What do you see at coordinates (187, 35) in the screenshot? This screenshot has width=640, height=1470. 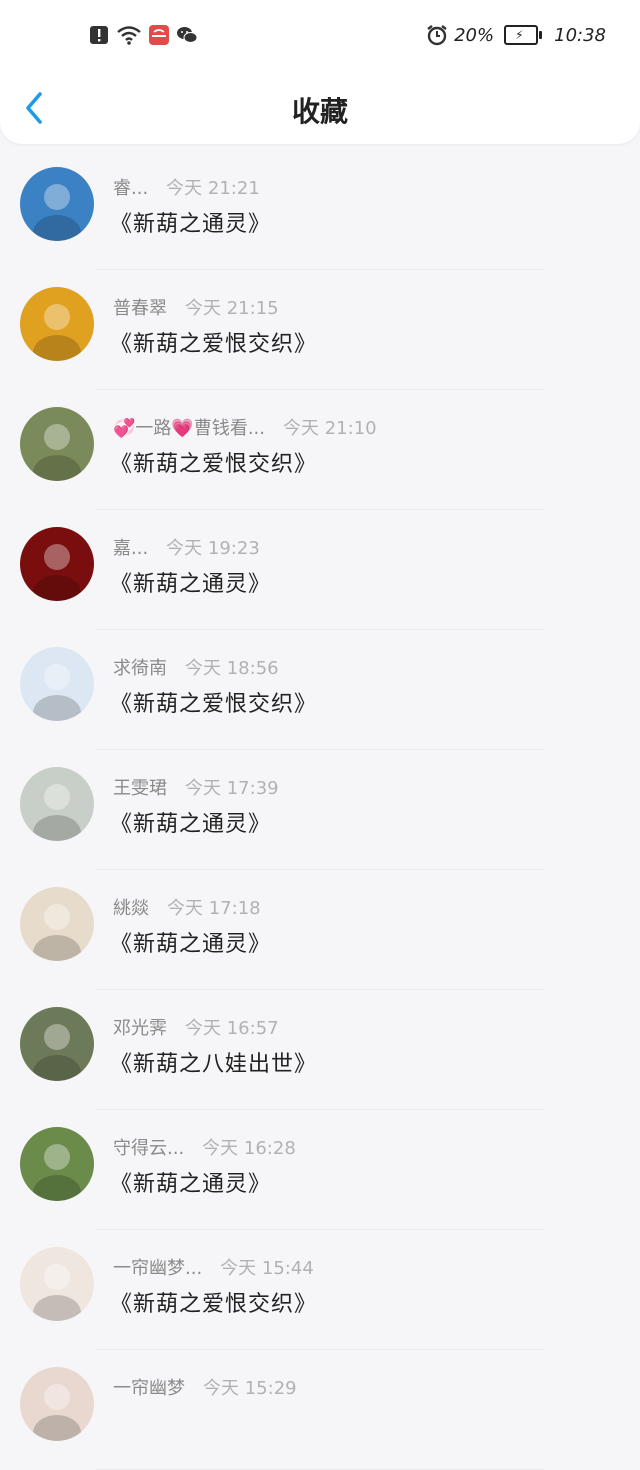 I see `wechat-icon` at bounding box center [187, 35].